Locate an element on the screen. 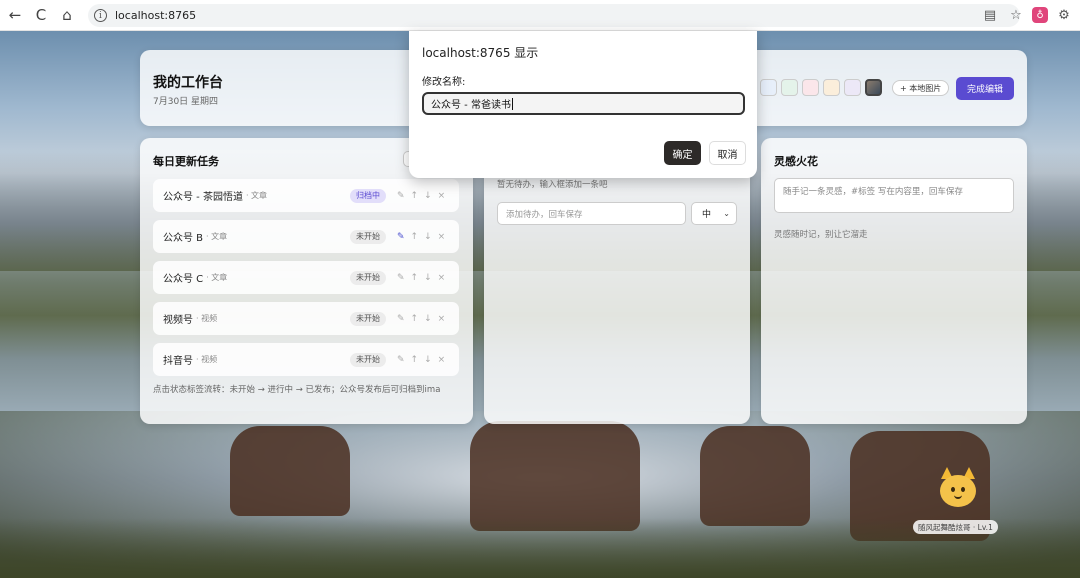 The width and height of the screenshot is (1080, 578). status-badge: 归档中 is located at coordinates (368, 195).